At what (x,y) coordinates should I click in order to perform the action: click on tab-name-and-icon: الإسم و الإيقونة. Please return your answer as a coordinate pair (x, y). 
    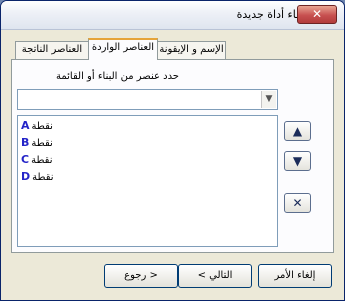
    Looking at the image, I should click on (191, 50).